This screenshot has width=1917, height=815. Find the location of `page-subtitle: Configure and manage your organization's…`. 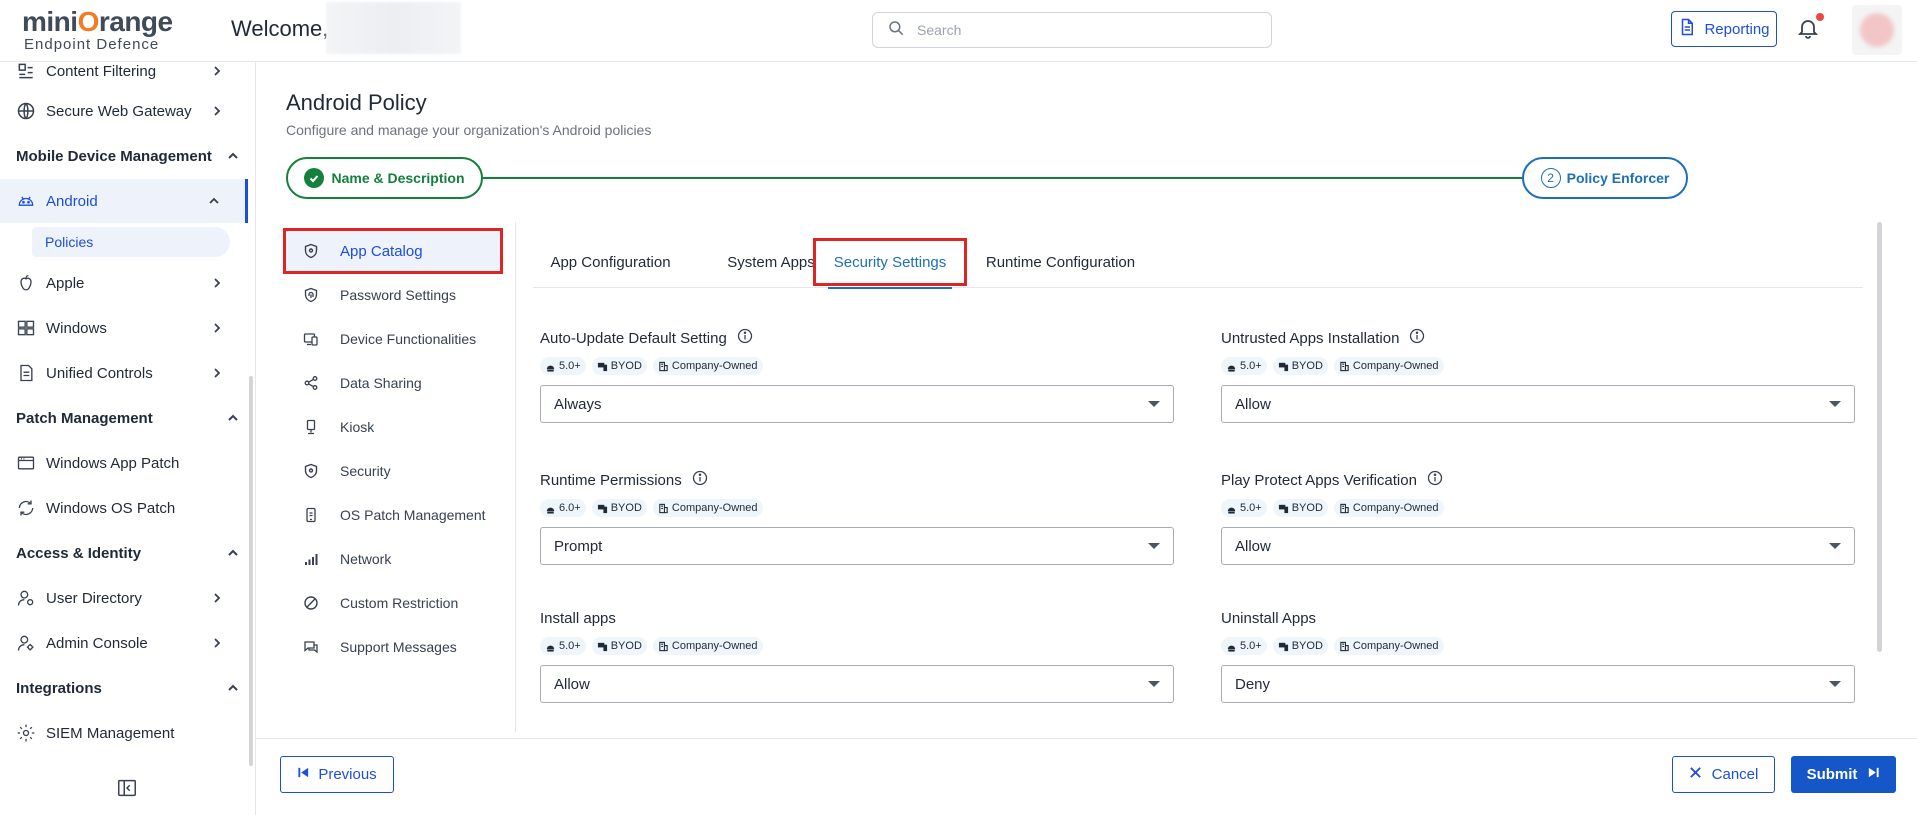

page-subtitle: Configure and manage your organization's… is located at coordinates (469, 130).